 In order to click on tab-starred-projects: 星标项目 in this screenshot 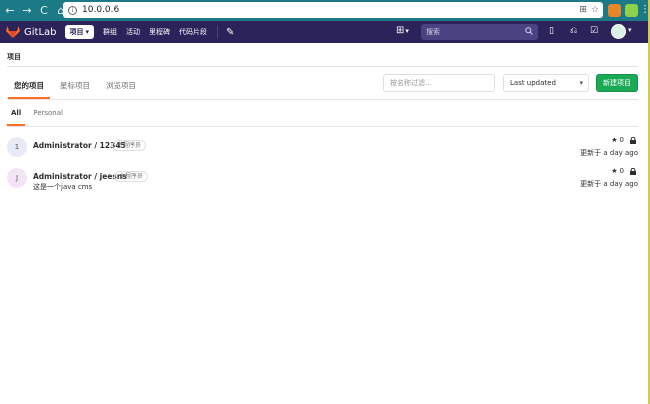, I will do `click(75, 85)`.